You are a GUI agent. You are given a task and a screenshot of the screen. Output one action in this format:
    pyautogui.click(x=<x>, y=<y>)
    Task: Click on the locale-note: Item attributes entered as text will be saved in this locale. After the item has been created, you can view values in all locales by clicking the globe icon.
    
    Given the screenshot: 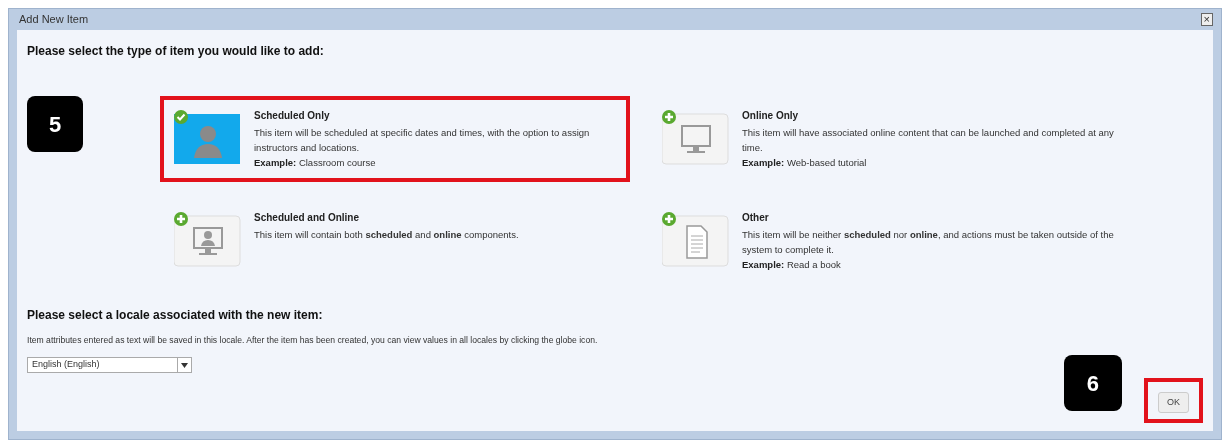 What is the action you would take?
    pyautogui.click(x=312, y=340)
    